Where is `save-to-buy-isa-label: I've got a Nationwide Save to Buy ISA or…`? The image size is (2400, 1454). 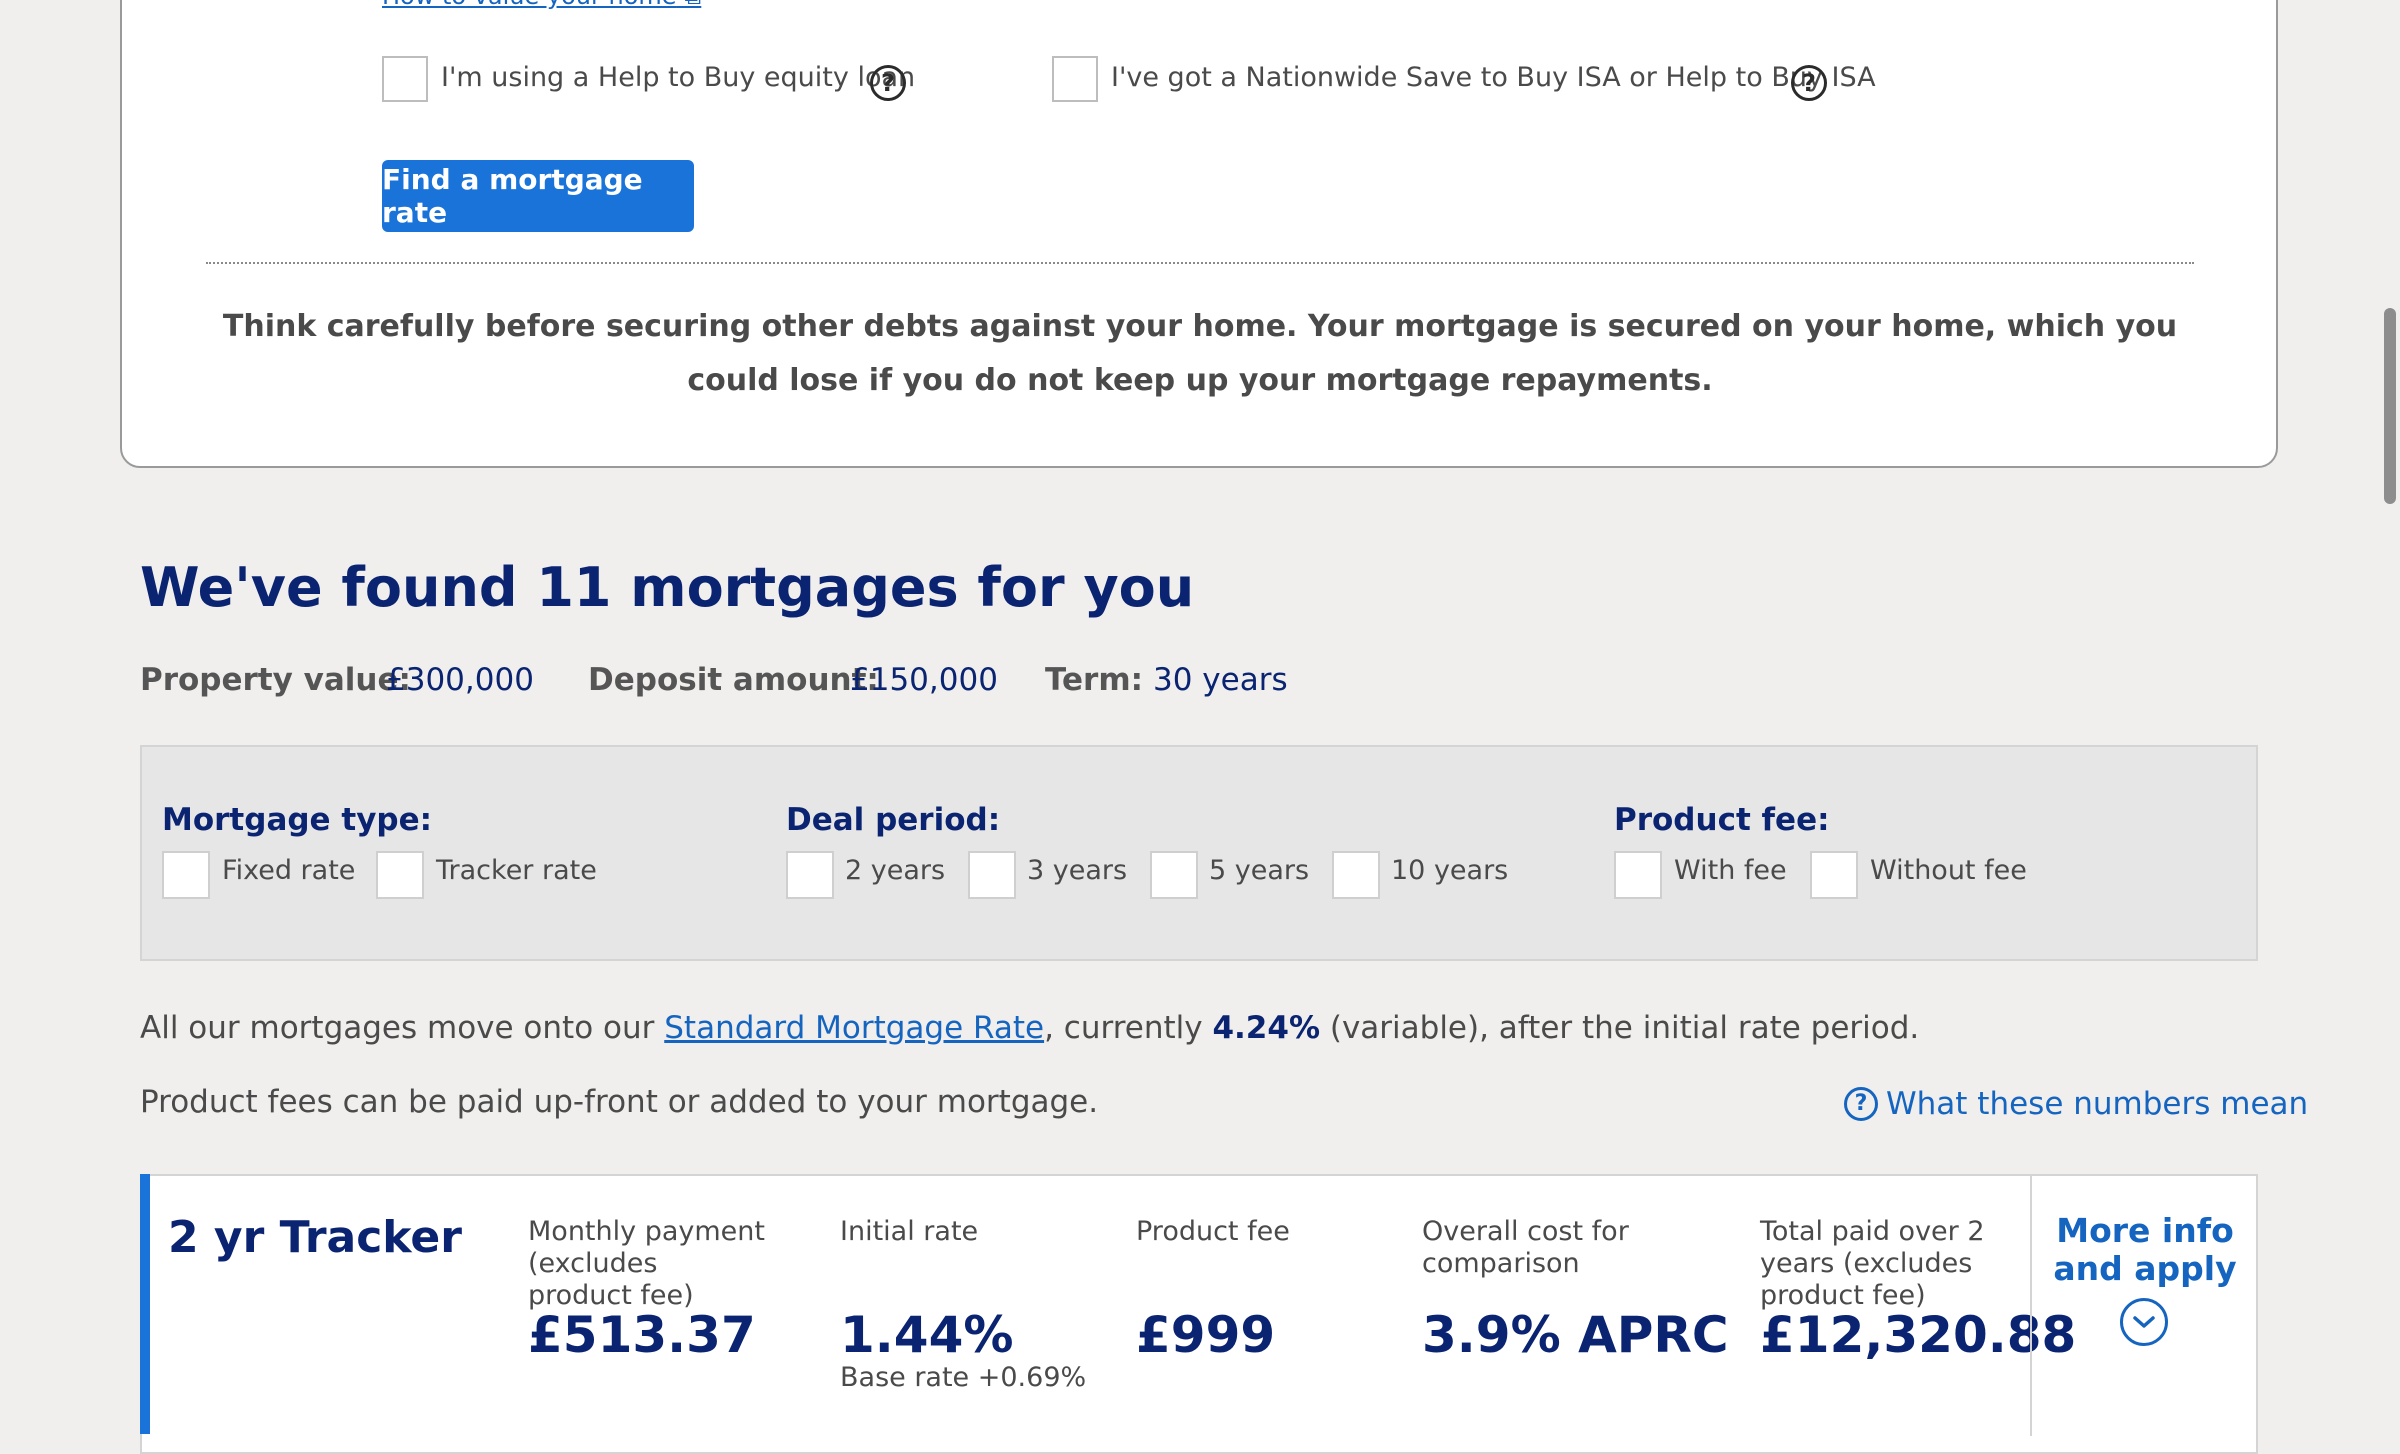 save-to-buy-isa-label: I've got a Nationwide Save to Buy ISA or… is located at coordinates (1493, 77).